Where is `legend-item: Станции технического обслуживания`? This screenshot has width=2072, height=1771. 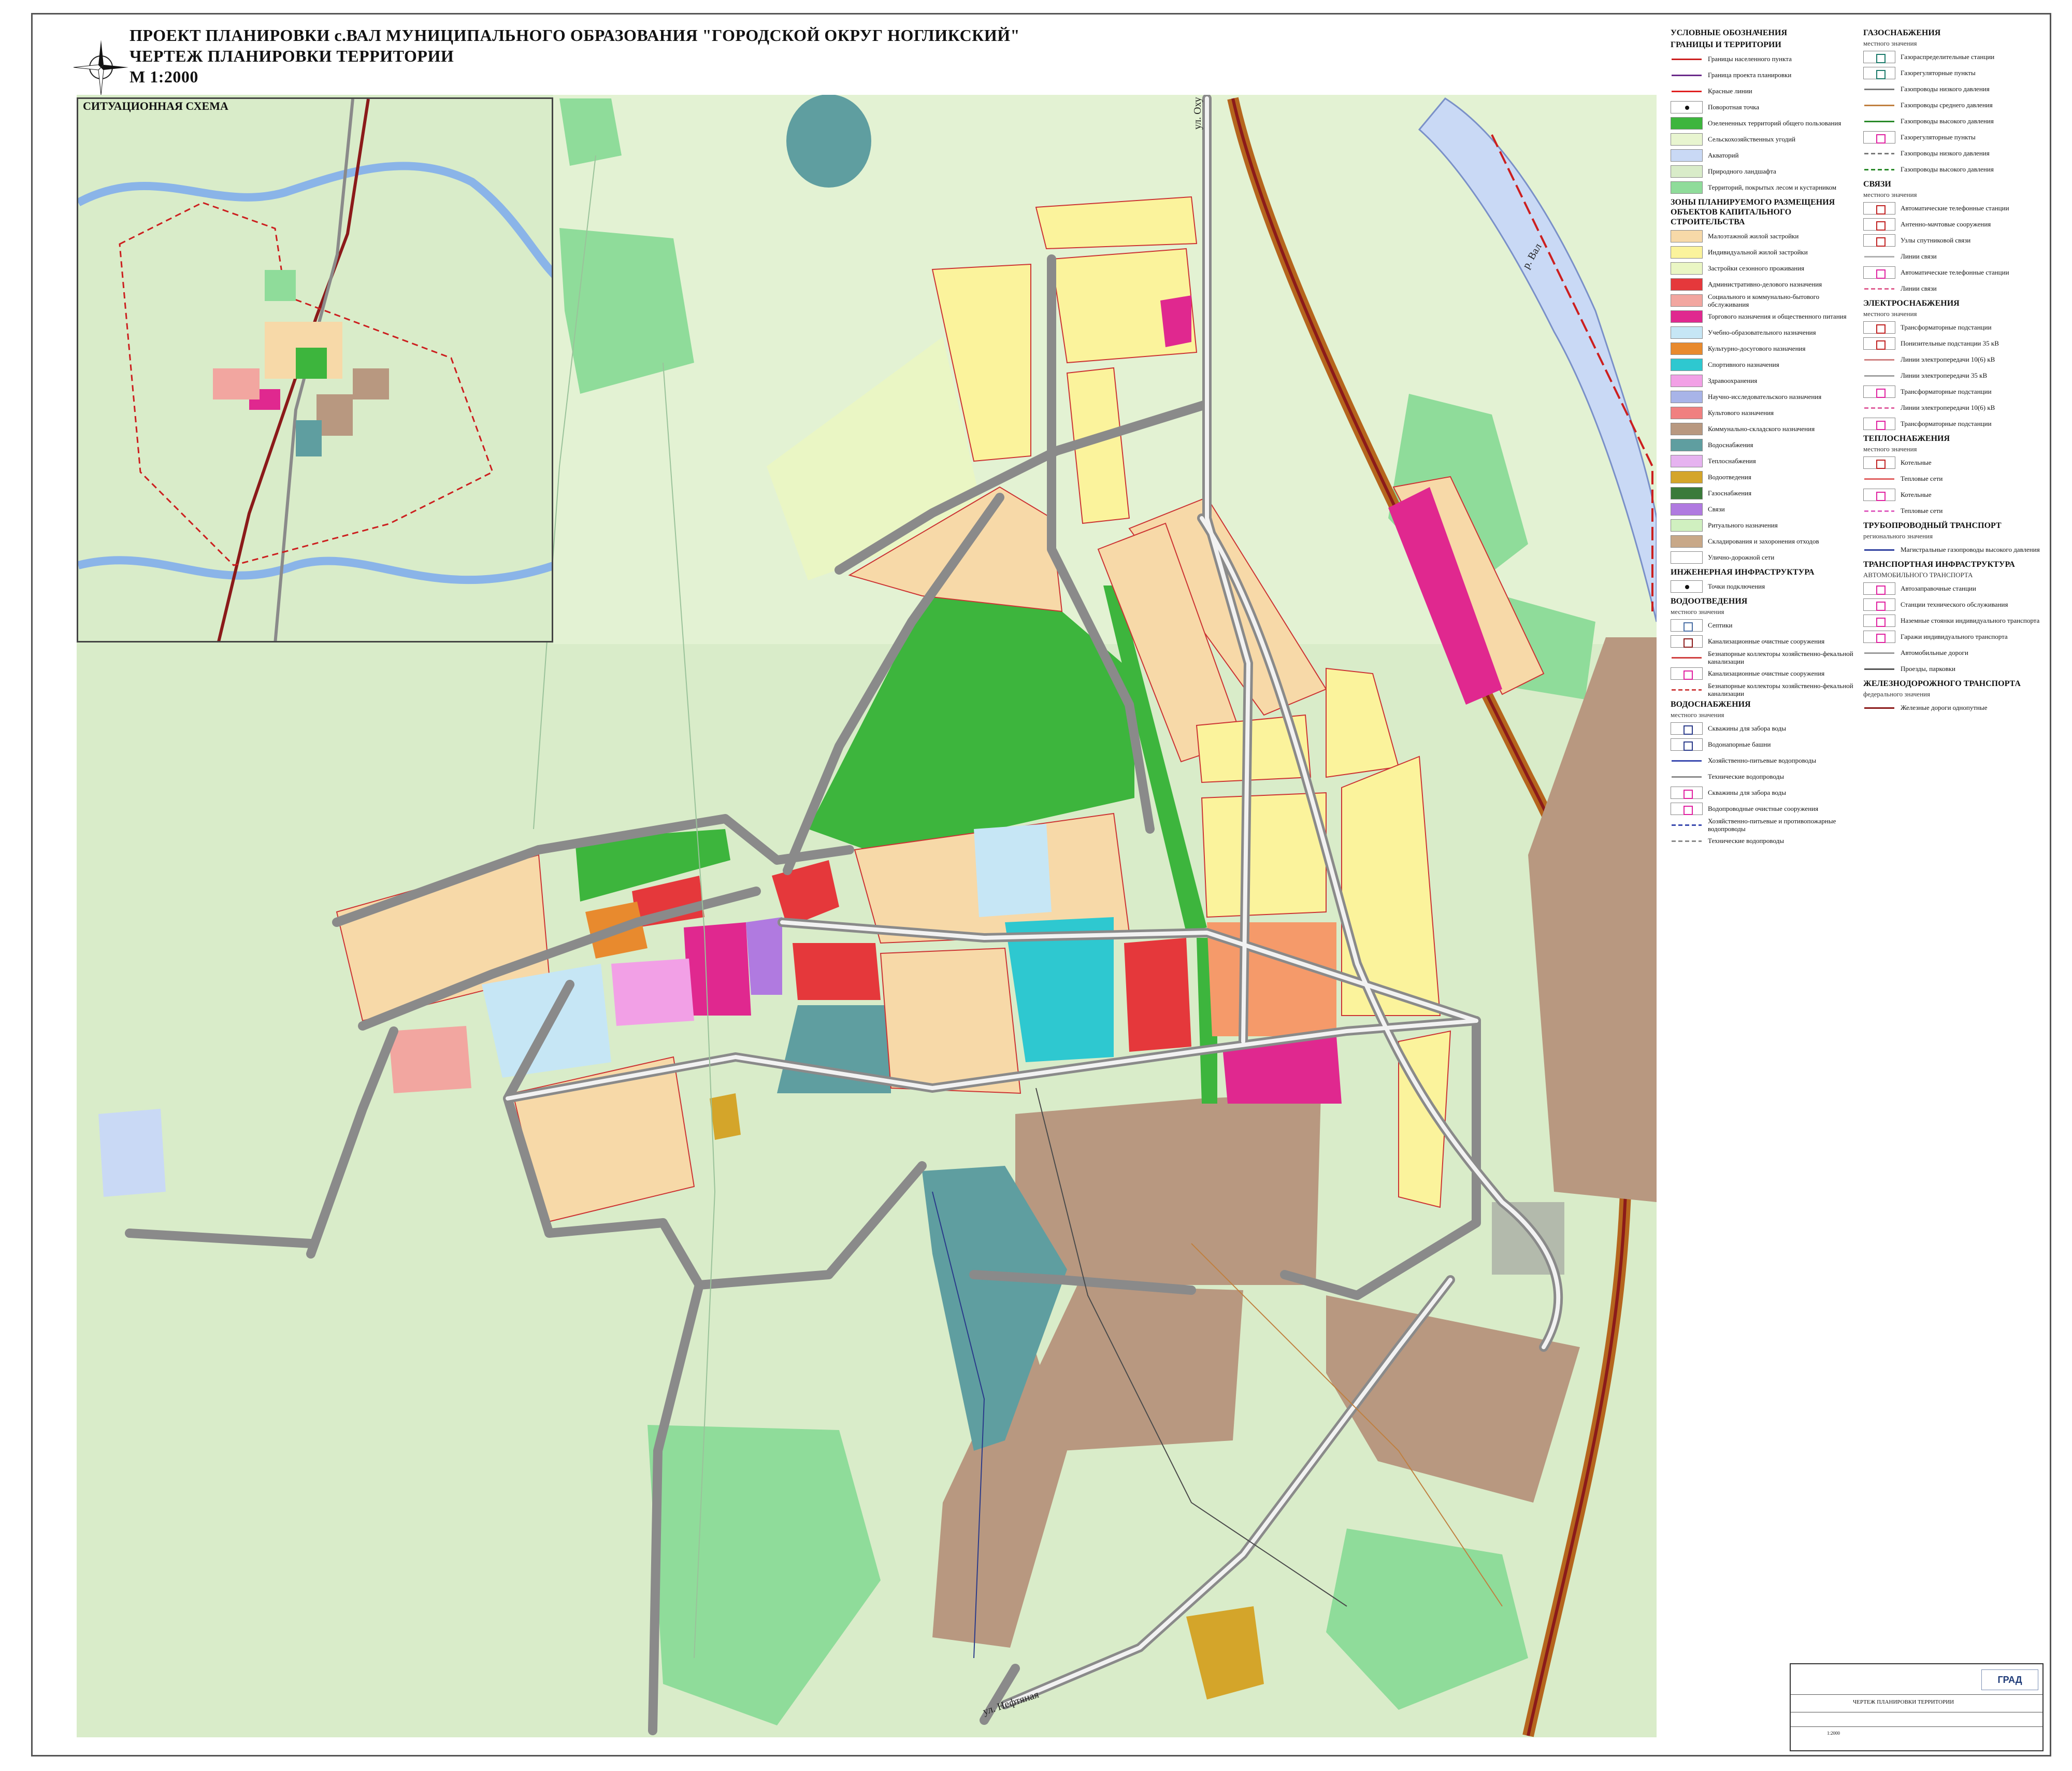
legend-item: Станции технического обслуживания is located at coordinates (1955, 604).